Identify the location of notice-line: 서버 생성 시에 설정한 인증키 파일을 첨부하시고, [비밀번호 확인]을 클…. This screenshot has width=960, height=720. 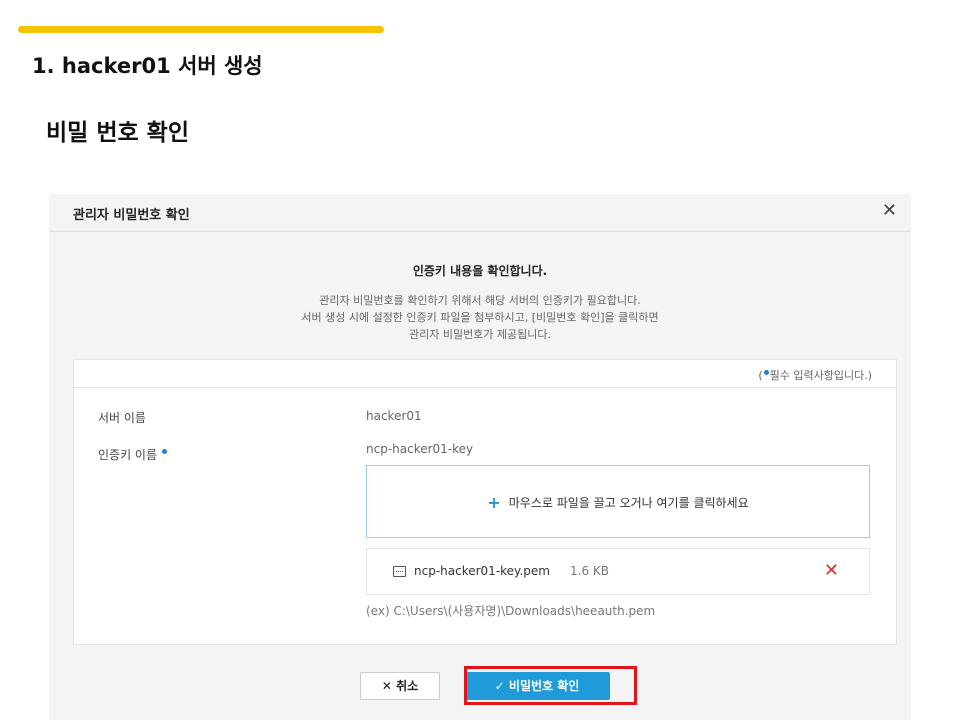
(480, 317).